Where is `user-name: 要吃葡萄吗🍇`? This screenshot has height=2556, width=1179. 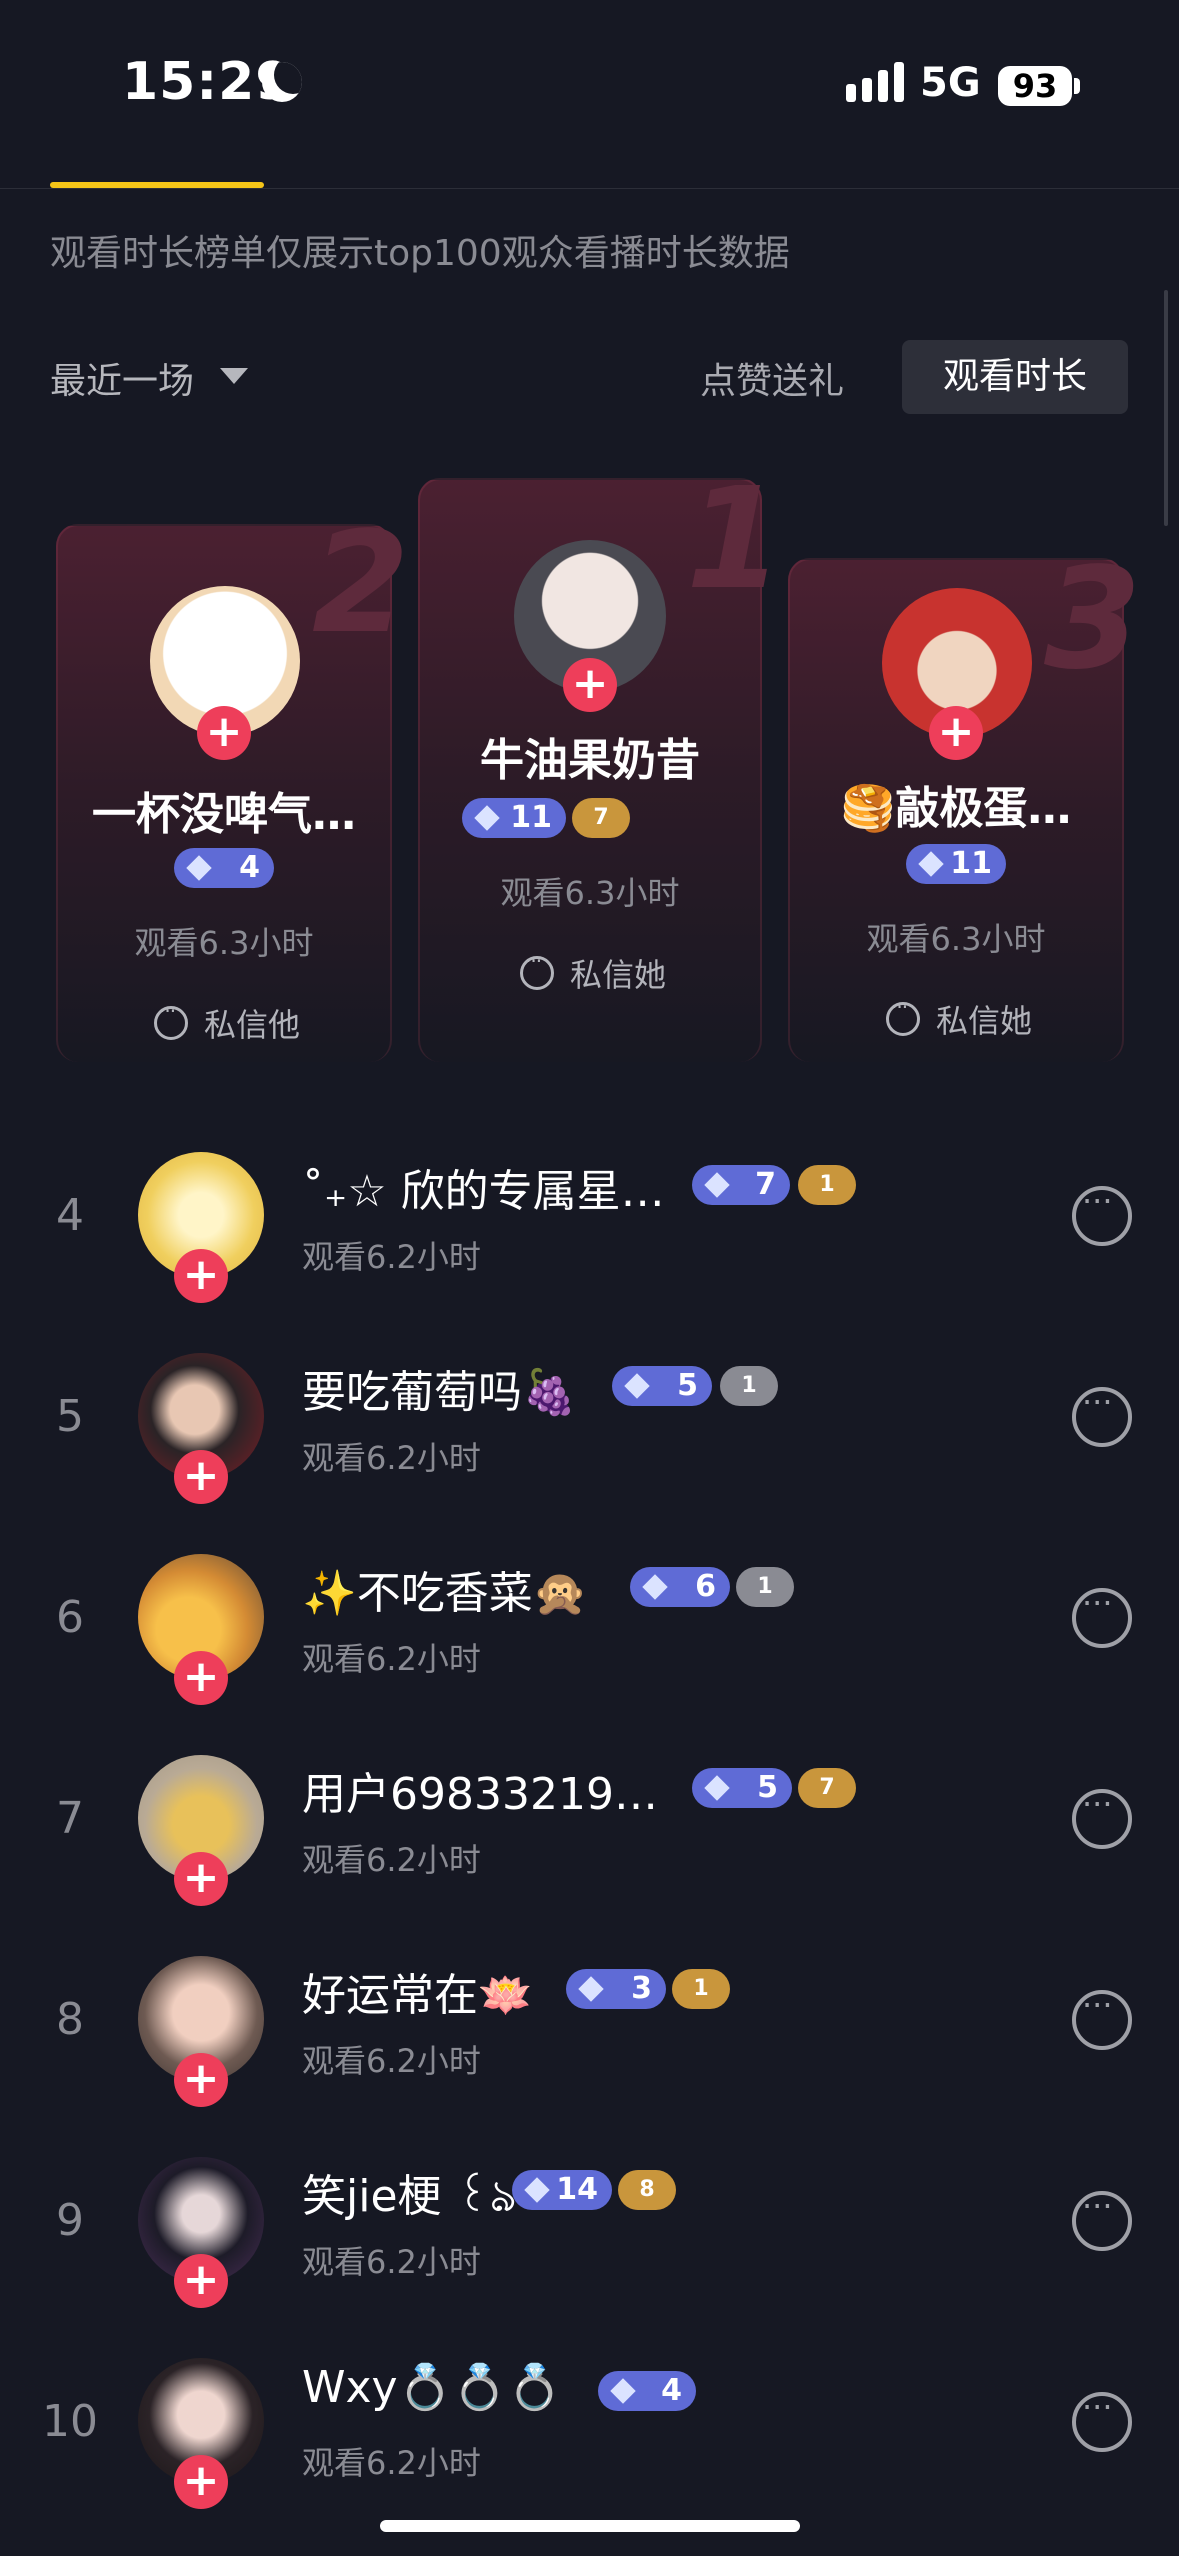 user-name: 要吃葡萄吗🍇 is located at coordinates (439, 1392).